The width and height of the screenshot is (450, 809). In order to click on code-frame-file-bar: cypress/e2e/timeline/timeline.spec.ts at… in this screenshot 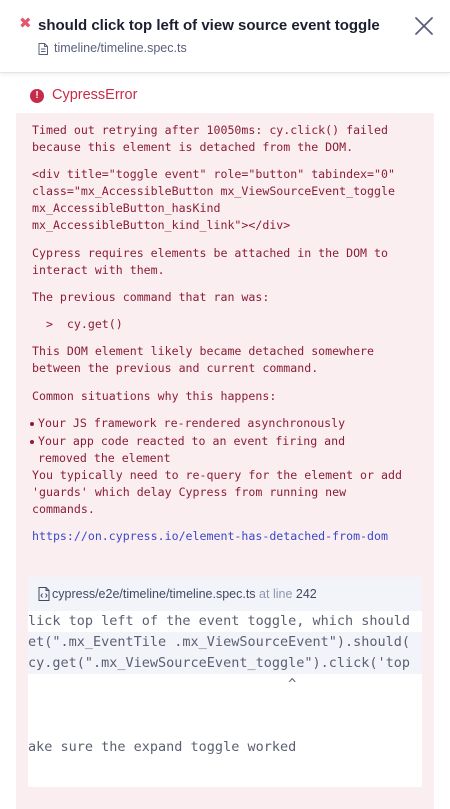, I will do `click(225, 594)`.